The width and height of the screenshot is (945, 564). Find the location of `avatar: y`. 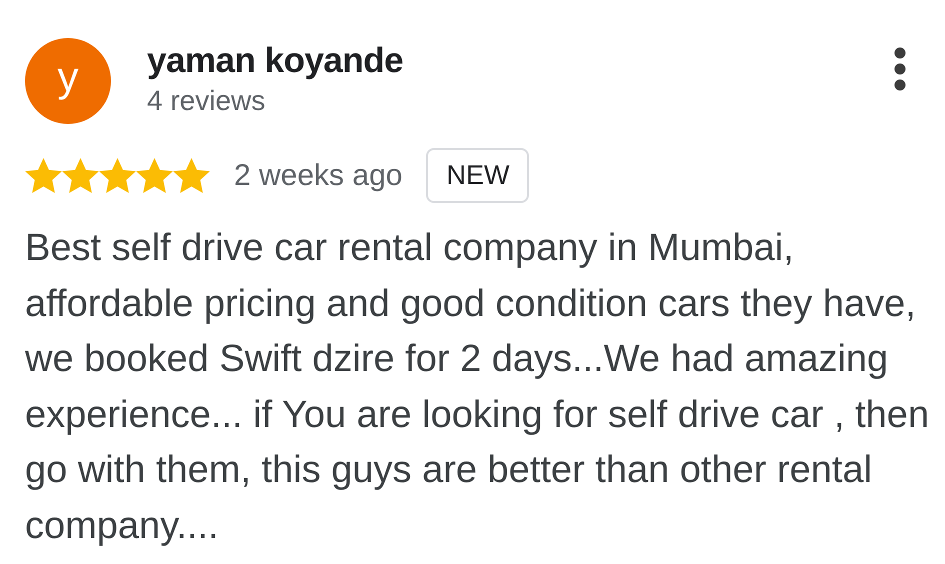

avatar: y is located at coordinates (68, 81).